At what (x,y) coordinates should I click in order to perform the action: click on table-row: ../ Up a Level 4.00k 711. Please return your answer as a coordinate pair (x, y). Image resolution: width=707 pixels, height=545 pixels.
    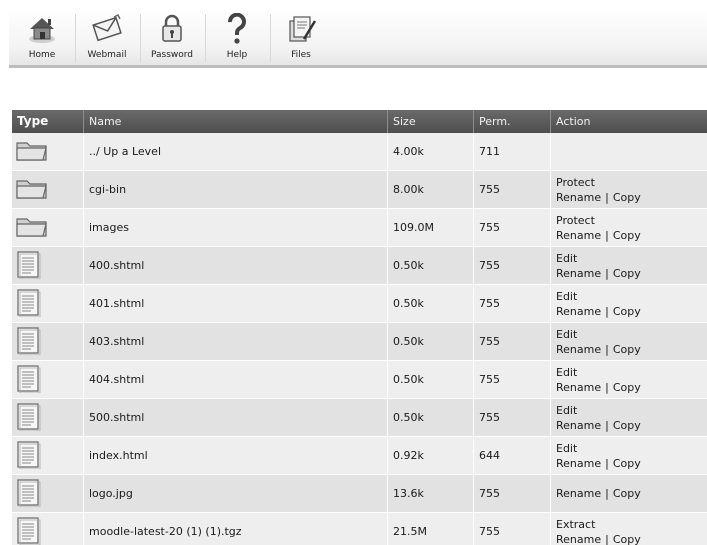
    Looking at the image, I should click on (359, 152).